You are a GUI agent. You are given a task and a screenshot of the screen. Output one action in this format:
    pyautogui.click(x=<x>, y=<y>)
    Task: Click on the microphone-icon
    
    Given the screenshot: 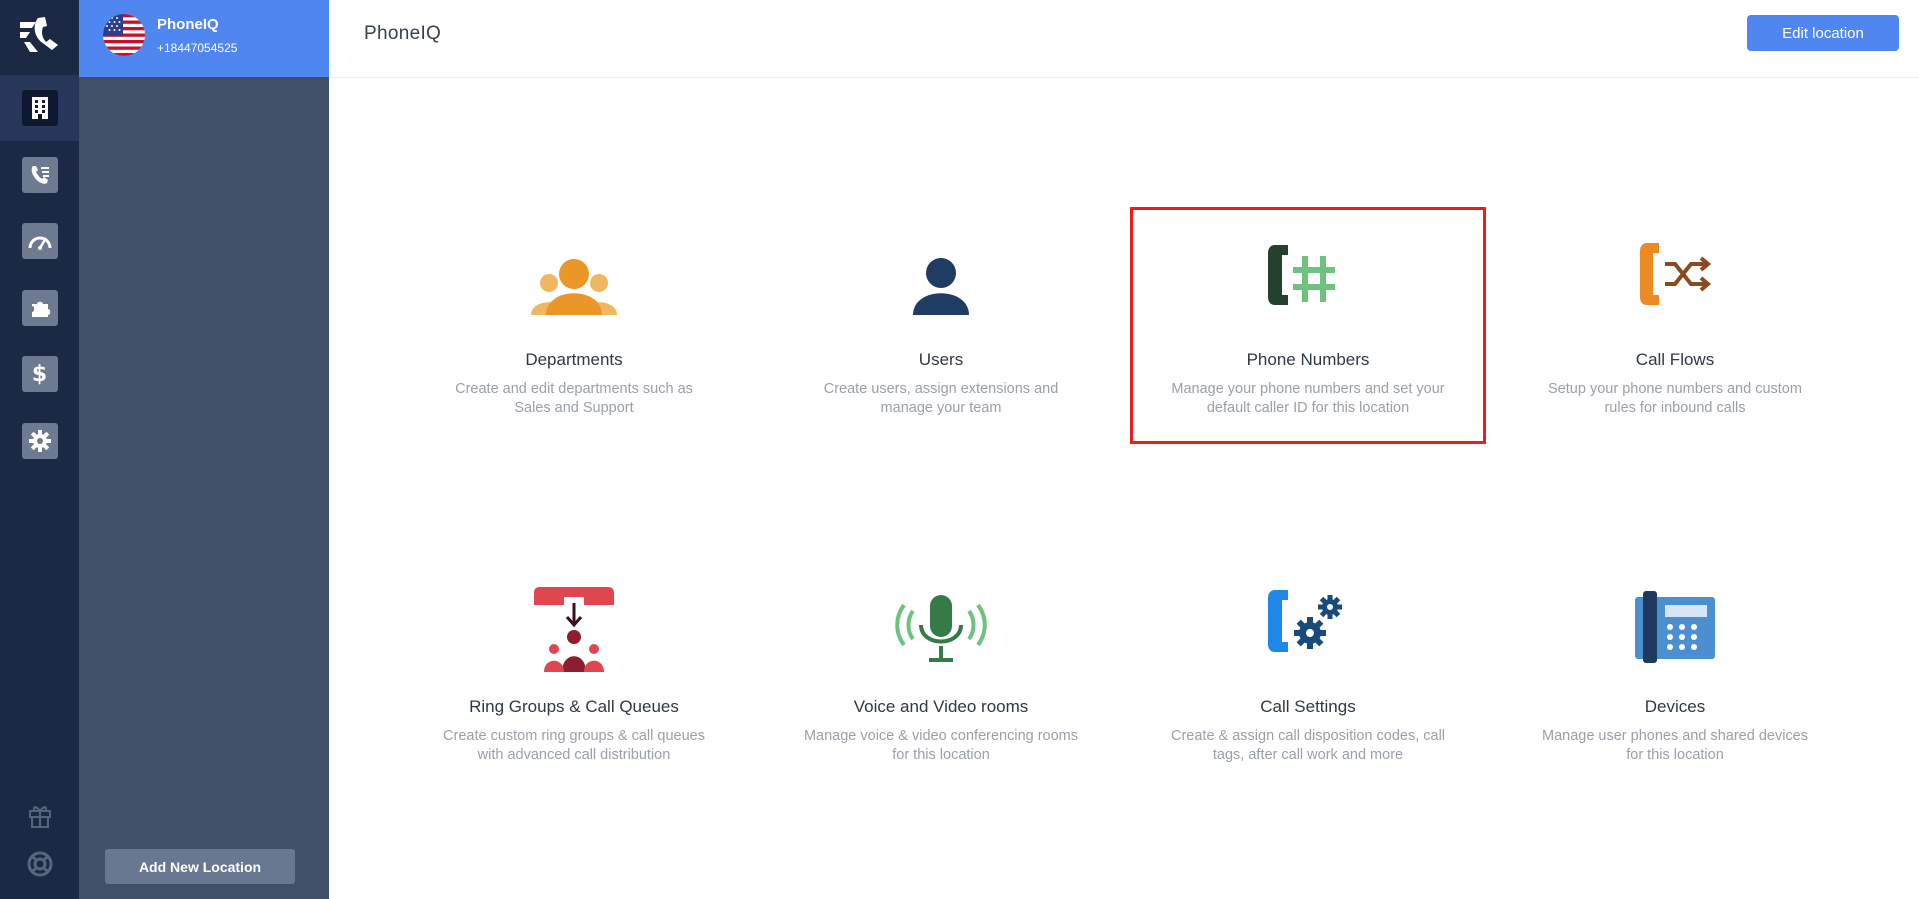 What is the action you would take?
    pyautogui.click(x=941, y=628)
    